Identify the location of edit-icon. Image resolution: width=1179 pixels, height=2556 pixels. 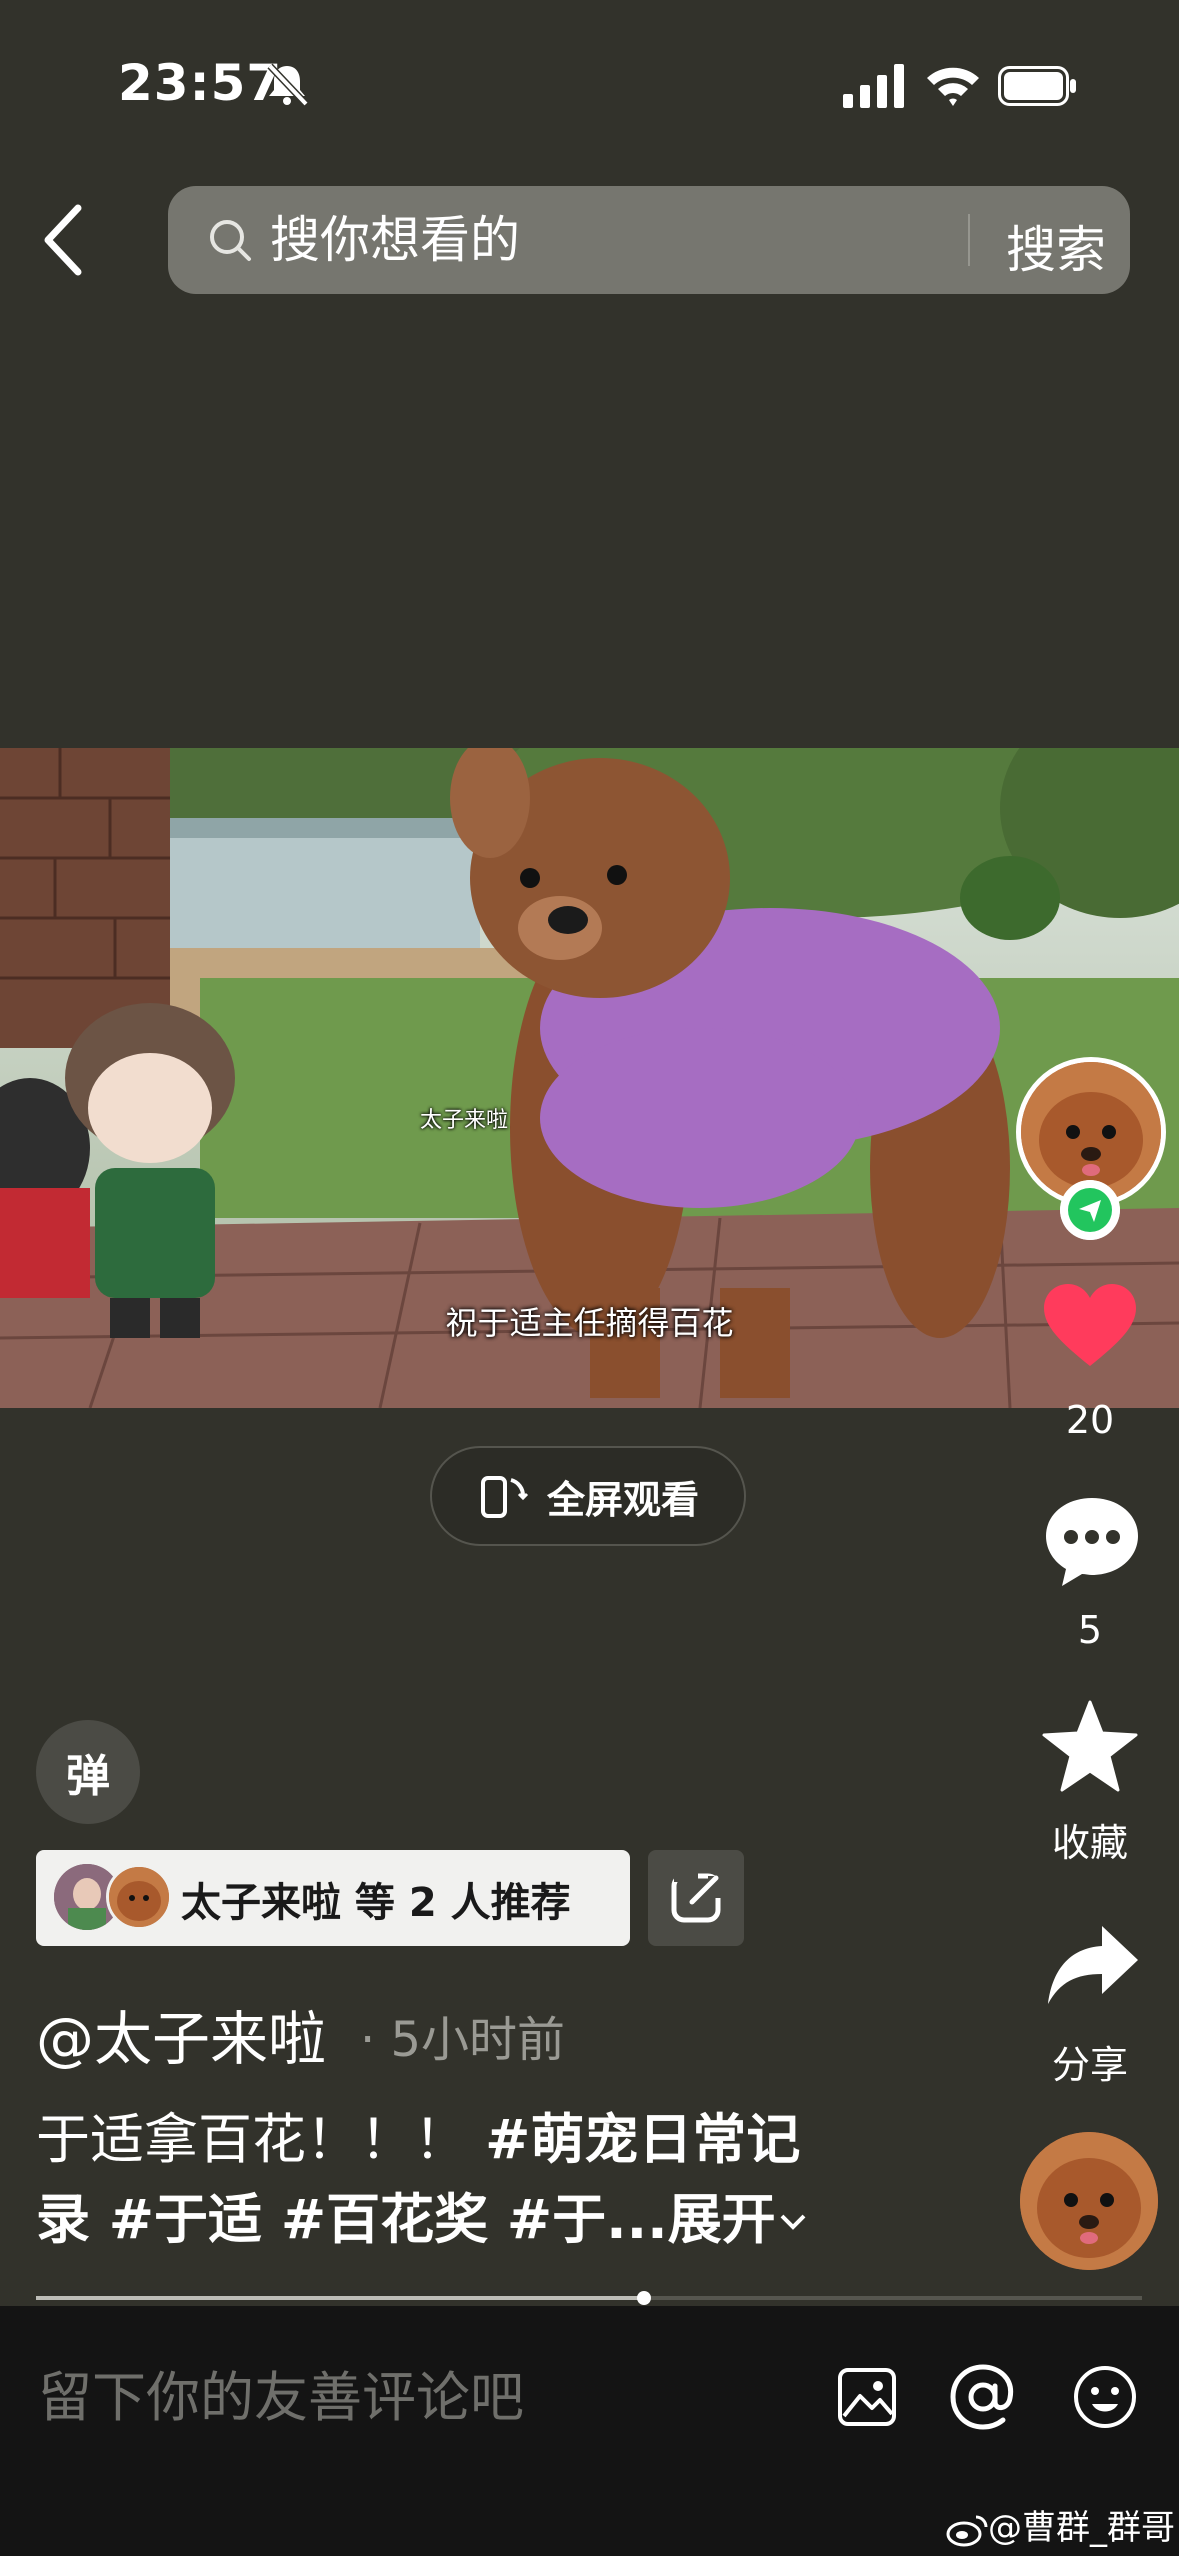
(696, 1896).